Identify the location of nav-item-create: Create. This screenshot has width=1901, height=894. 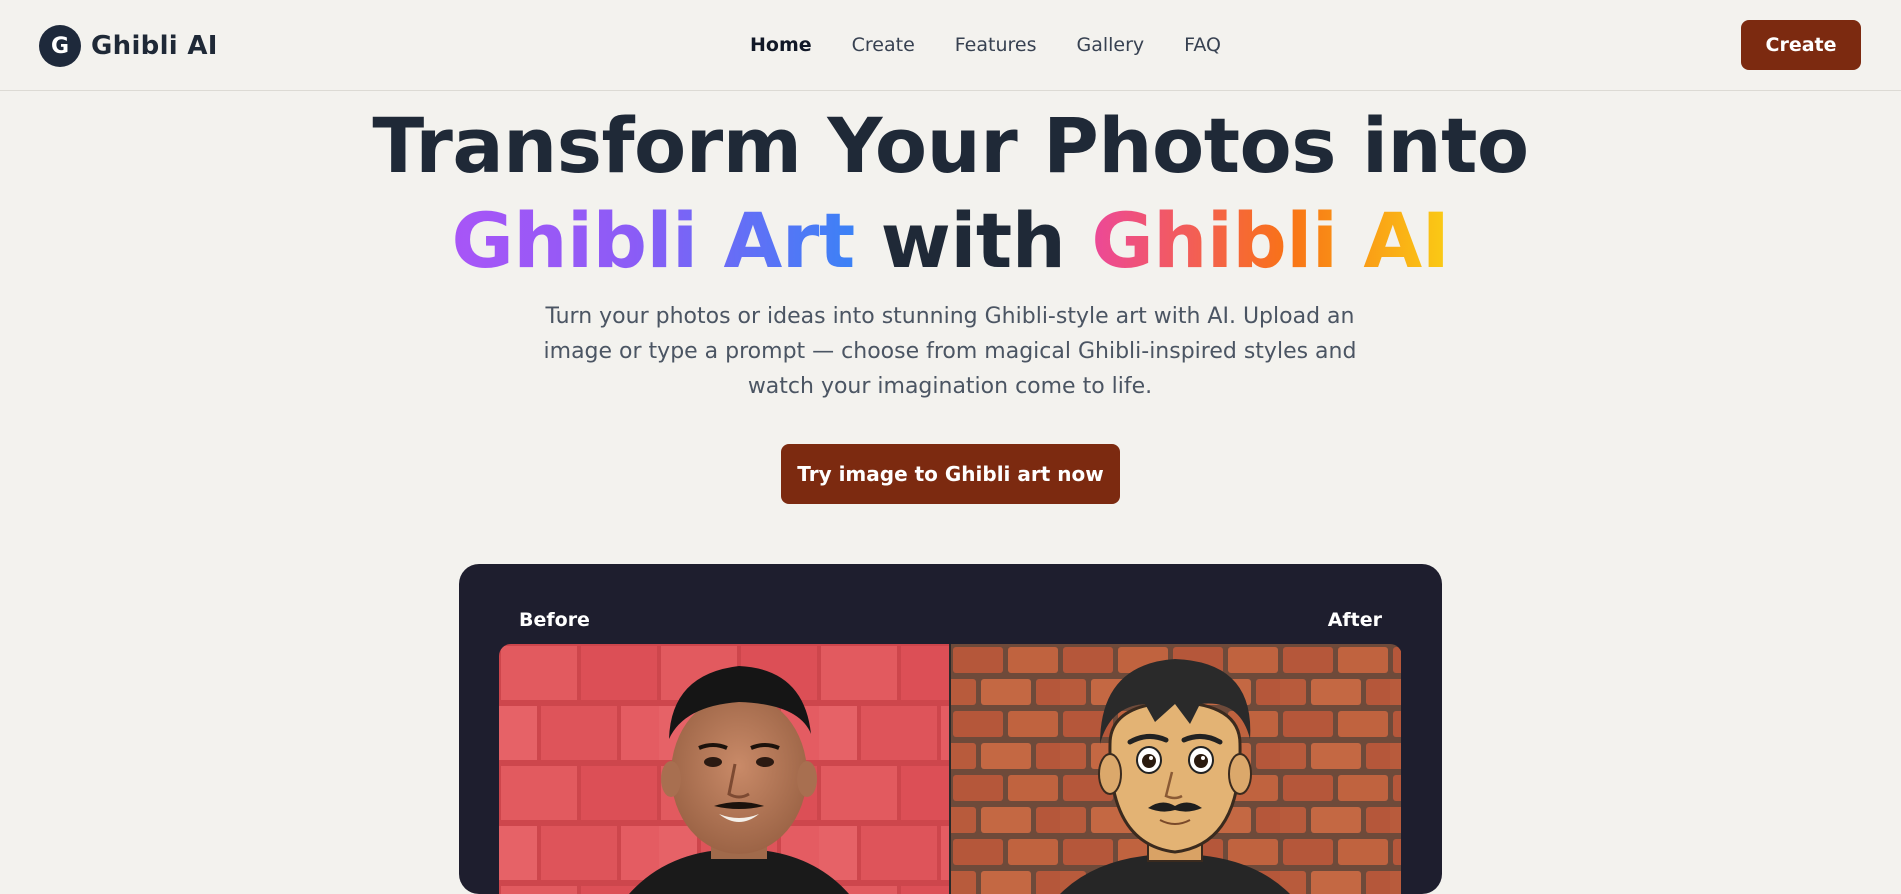
(883, 45).